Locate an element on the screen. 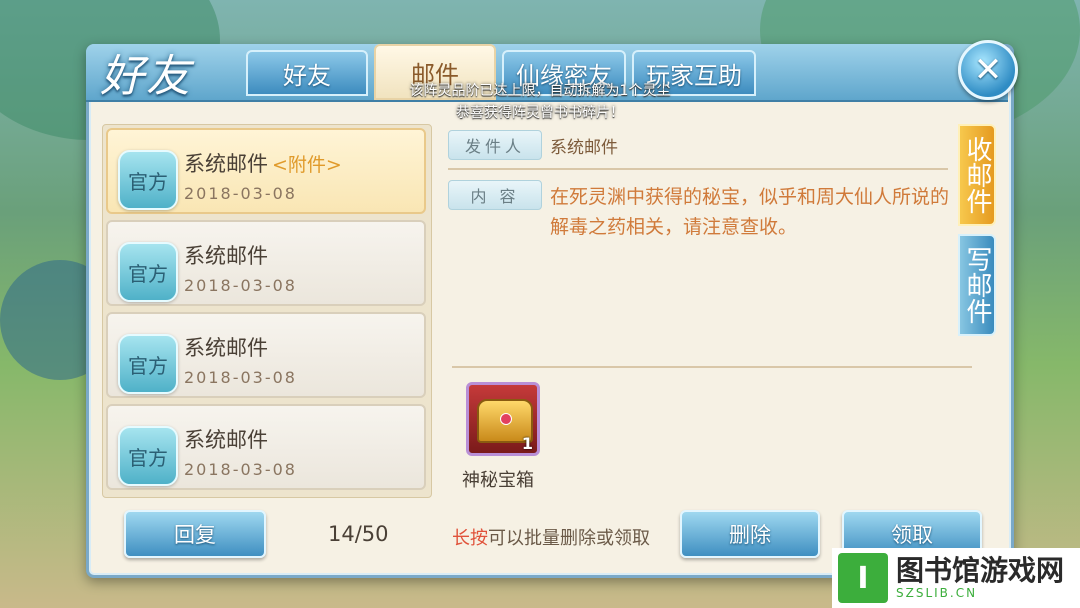  item-name: 神秘宝箱 is located at coordinates (498, 480).